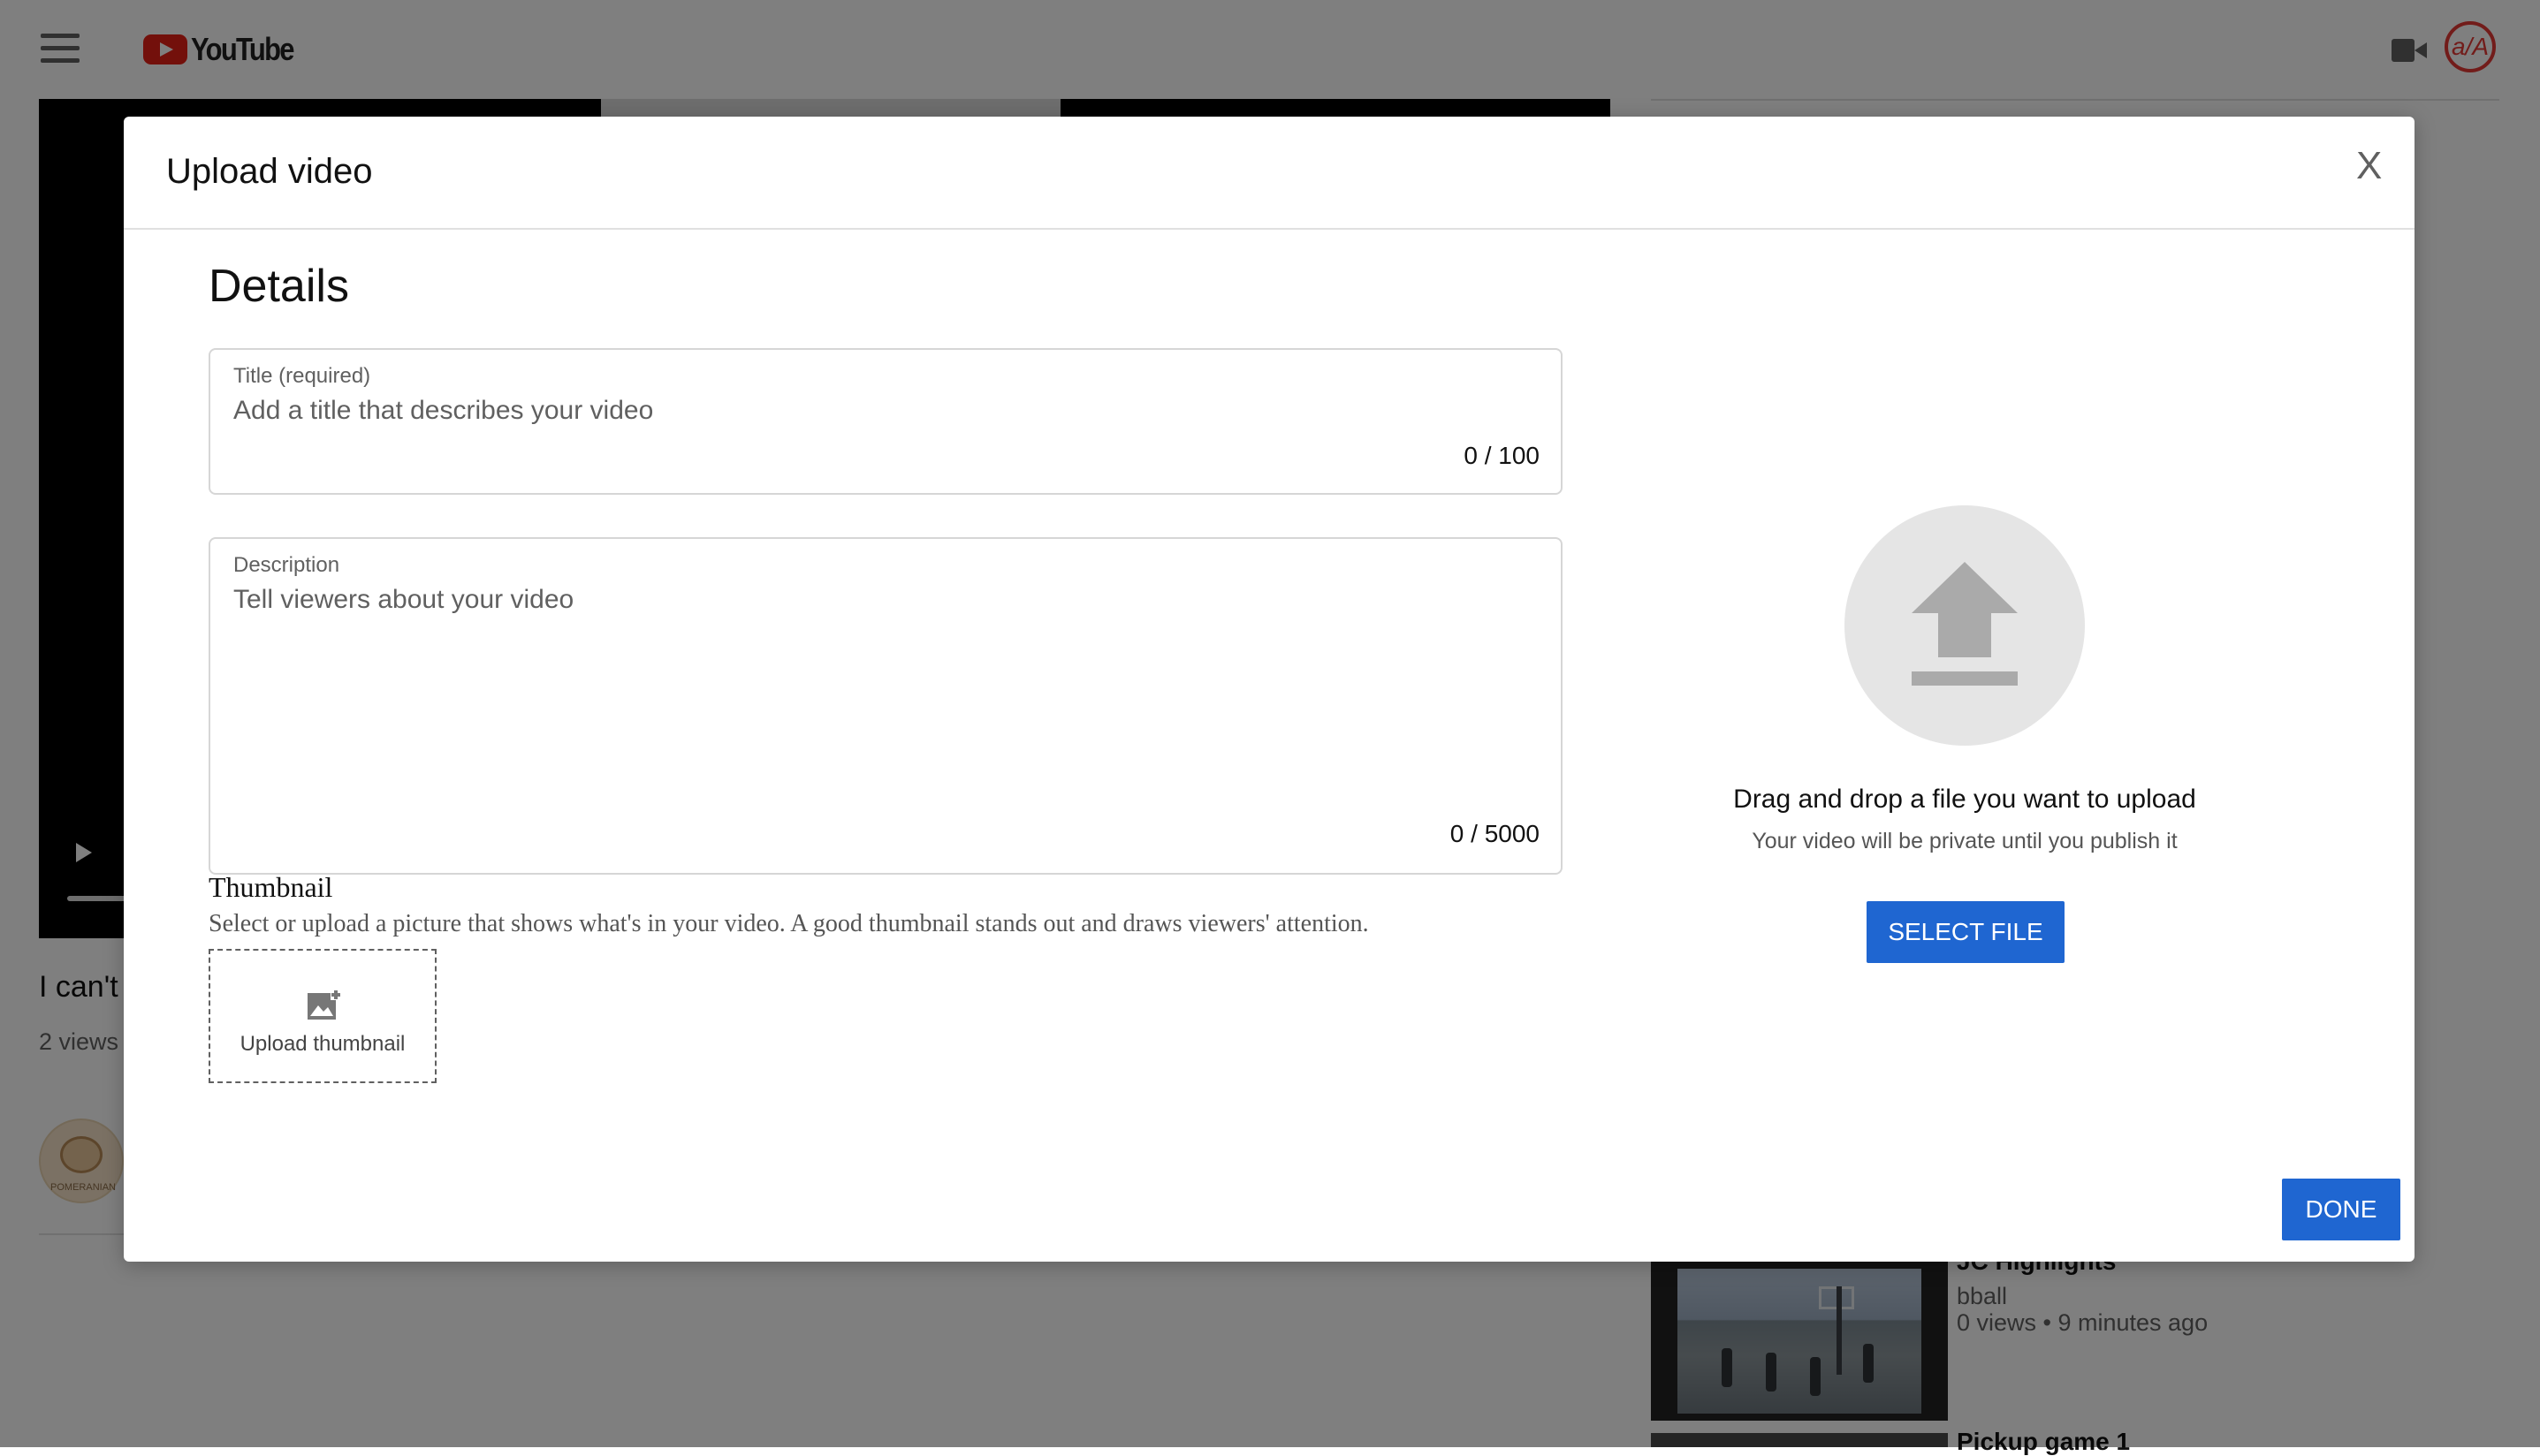 This screenshot has width=2540, height=1456. Describe the element at coordinates (324, 1005) in the screenshot. I see `add-photo-icon` at that location.